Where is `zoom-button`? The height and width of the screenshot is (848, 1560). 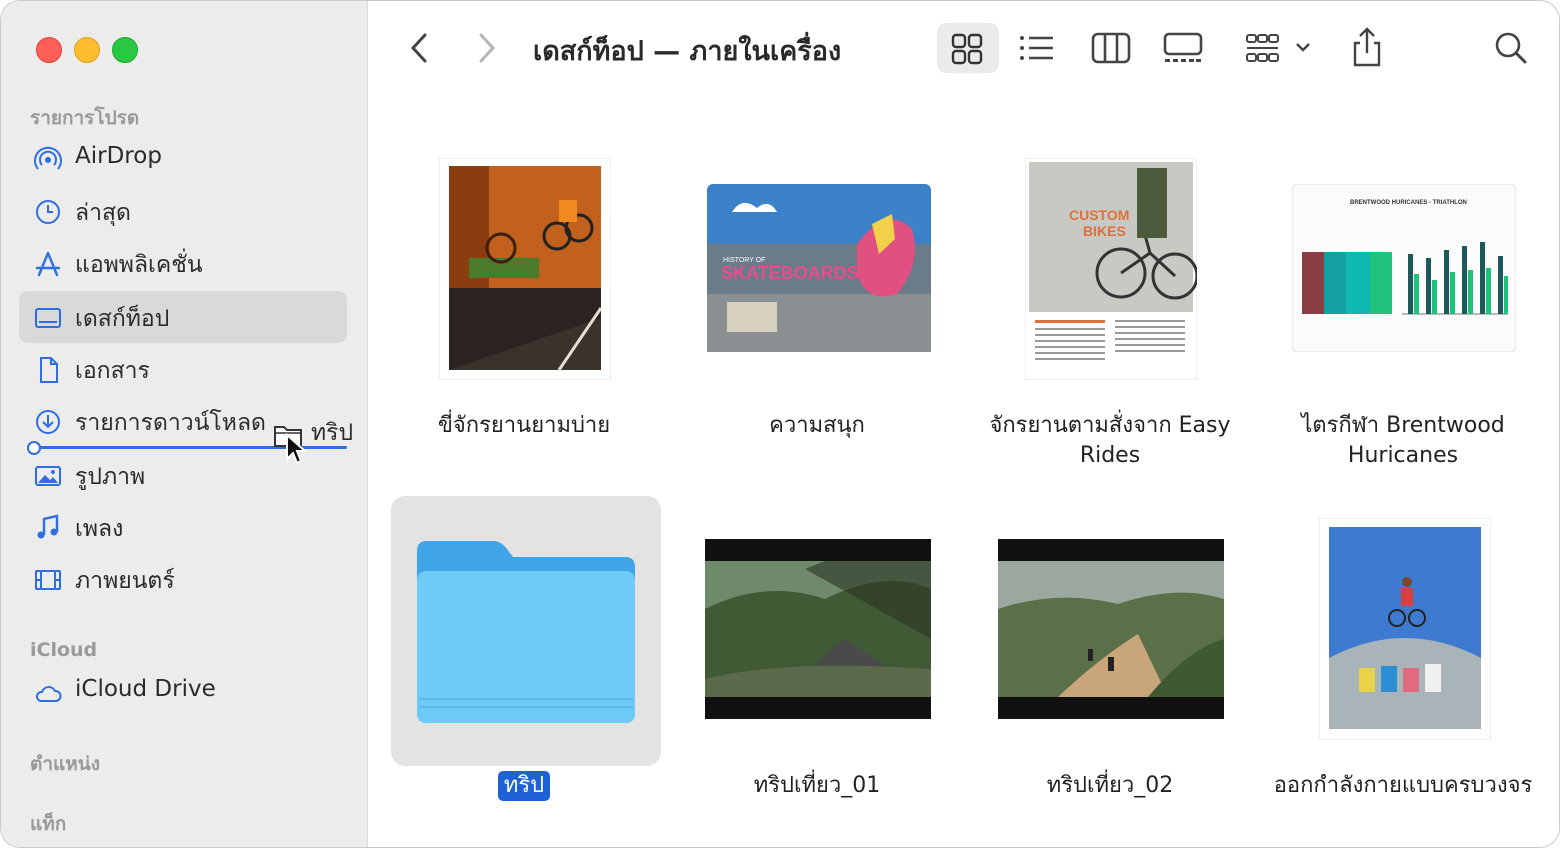
zoom-button is located at coordinates (125, 50).